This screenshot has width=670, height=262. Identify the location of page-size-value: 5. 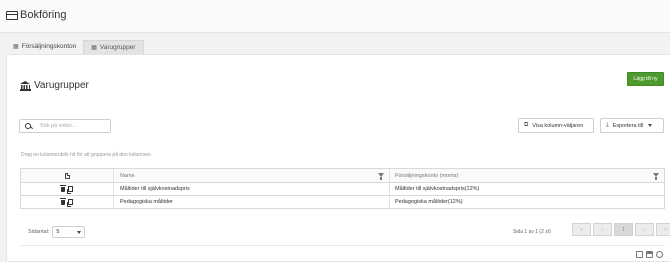
(58, 232).